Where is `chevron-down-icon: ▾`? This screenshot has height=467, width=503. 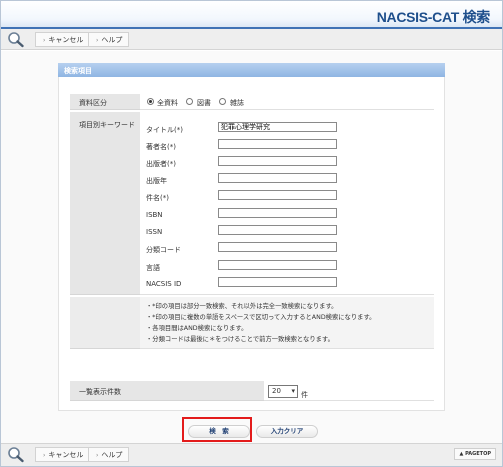 chevron-down-icon: ▾ is located at coordinates (293, 391).